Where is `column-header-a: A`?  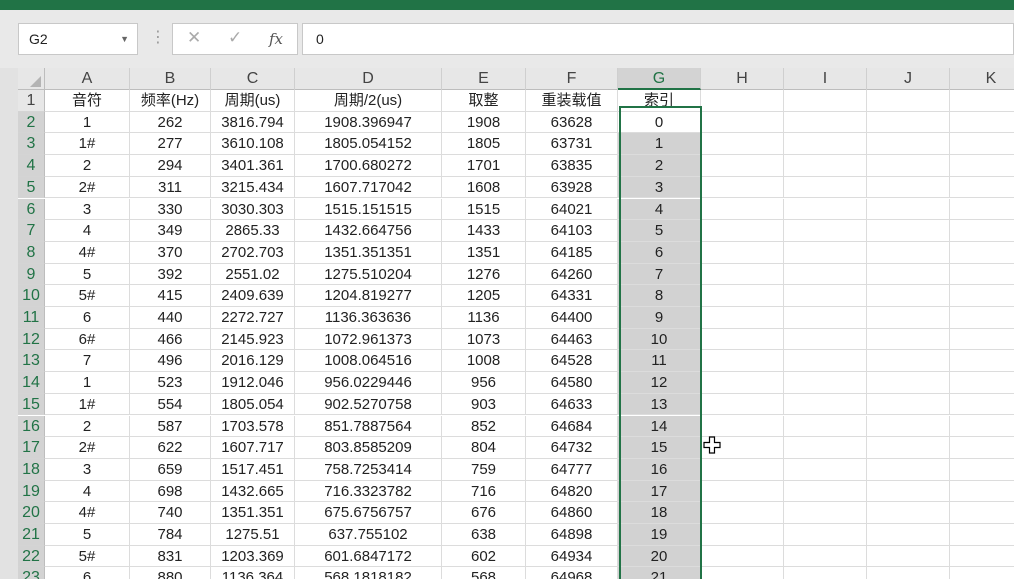 column-header-a: A is located at coordinates (87, 79).